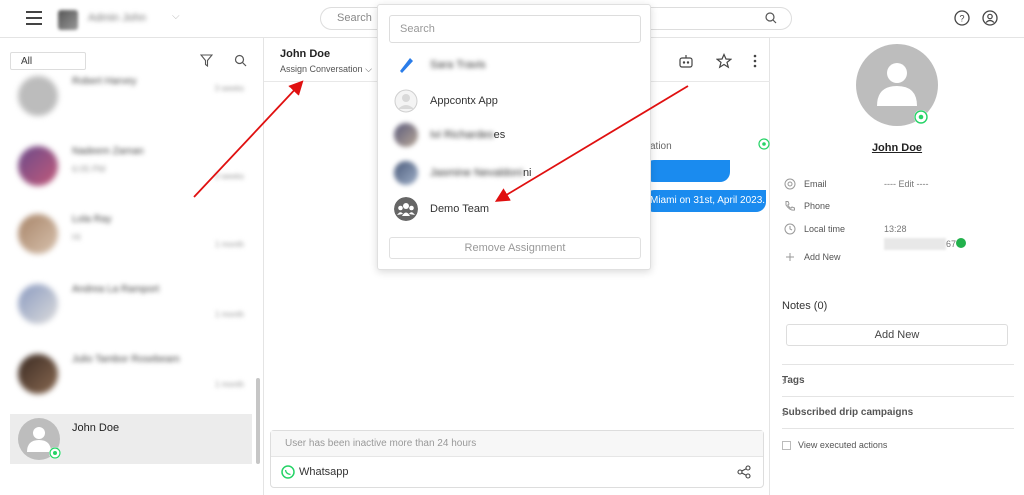 Image resolution: width=1024 pixels, height=495 pixels. What do you see at coordinates (499, 135) in the screenshot?
I see `assignee-label-suffix: es` at bounding box center [499, 135].